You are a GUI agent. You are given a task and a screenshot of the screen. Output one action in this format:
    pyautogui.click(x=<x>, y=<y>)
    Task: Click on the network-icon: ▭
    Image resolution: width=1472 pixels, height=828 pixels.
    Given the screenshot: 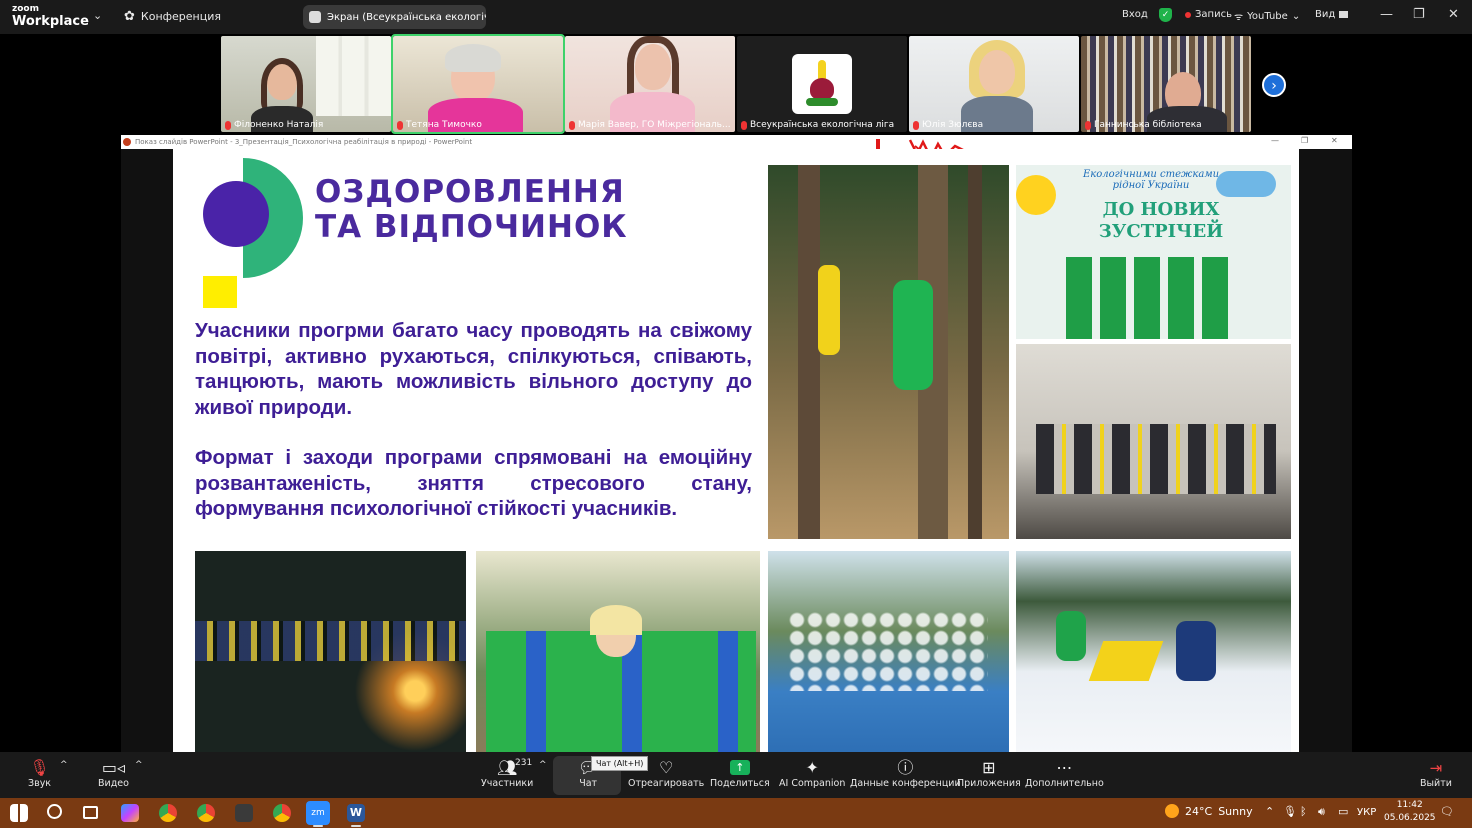 What is the action you would take?
    pyautogui.click(x=1343, y=811)
    